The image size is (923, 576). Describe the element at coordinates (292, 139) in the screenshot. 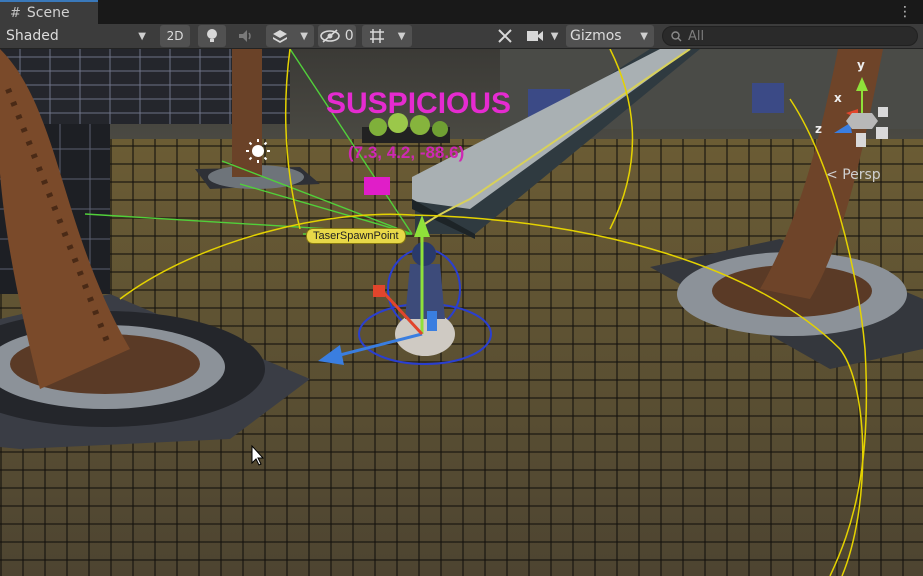

I see `spawn-radius-arc` at that location.